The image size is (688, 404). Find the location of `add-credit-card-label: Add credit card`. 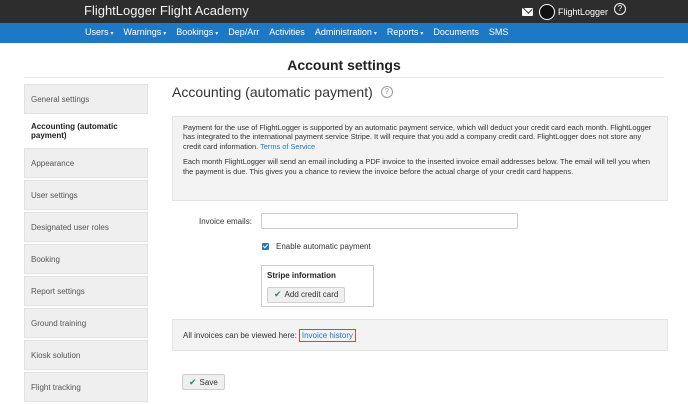

add-credit-card-label: Add credit card is located at coordinates (311, 294).